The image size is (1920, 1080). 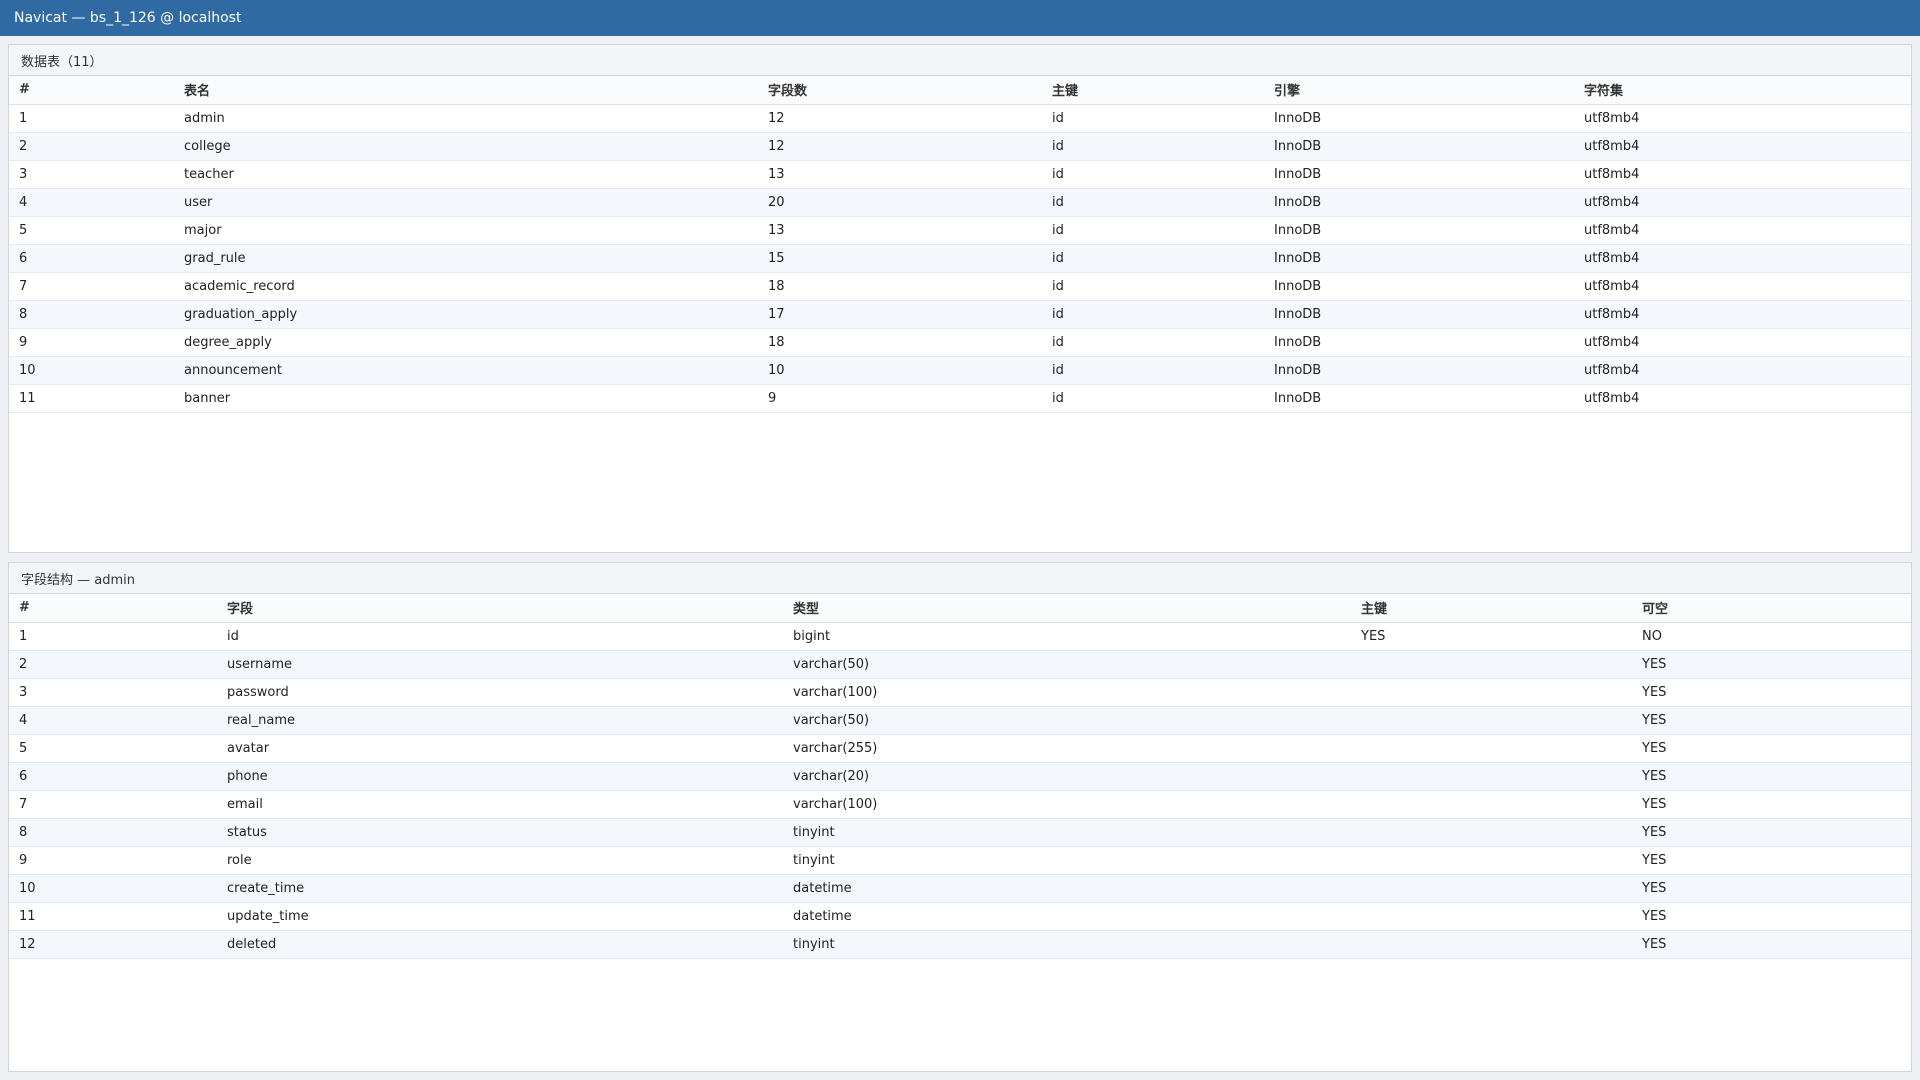 I want to click on table-row: 4 user 20 id InnoDB utf8mb4, so click(x=960, y=202).